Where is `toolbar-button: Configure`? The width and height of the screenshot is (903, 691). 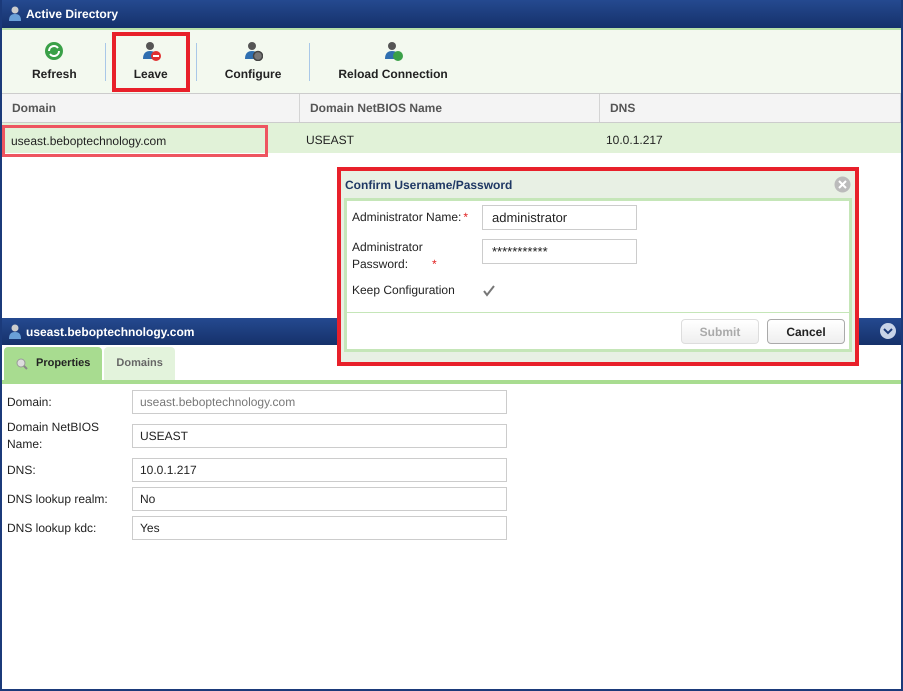
toolbar-button: Configure is located at coordinates (253, 62).